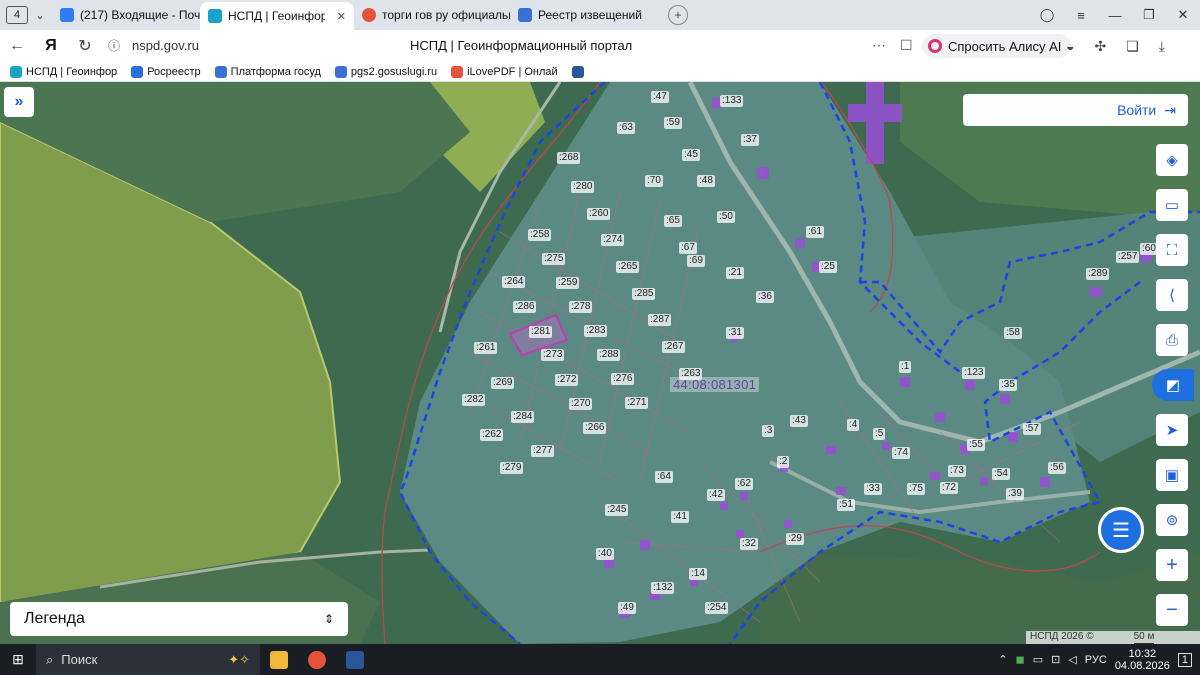 The width and height of the screenshot is (1200, 675). Describe the element at coordinates (581, 307) in the screenshot. I see `parcel-label: :278` at that location.